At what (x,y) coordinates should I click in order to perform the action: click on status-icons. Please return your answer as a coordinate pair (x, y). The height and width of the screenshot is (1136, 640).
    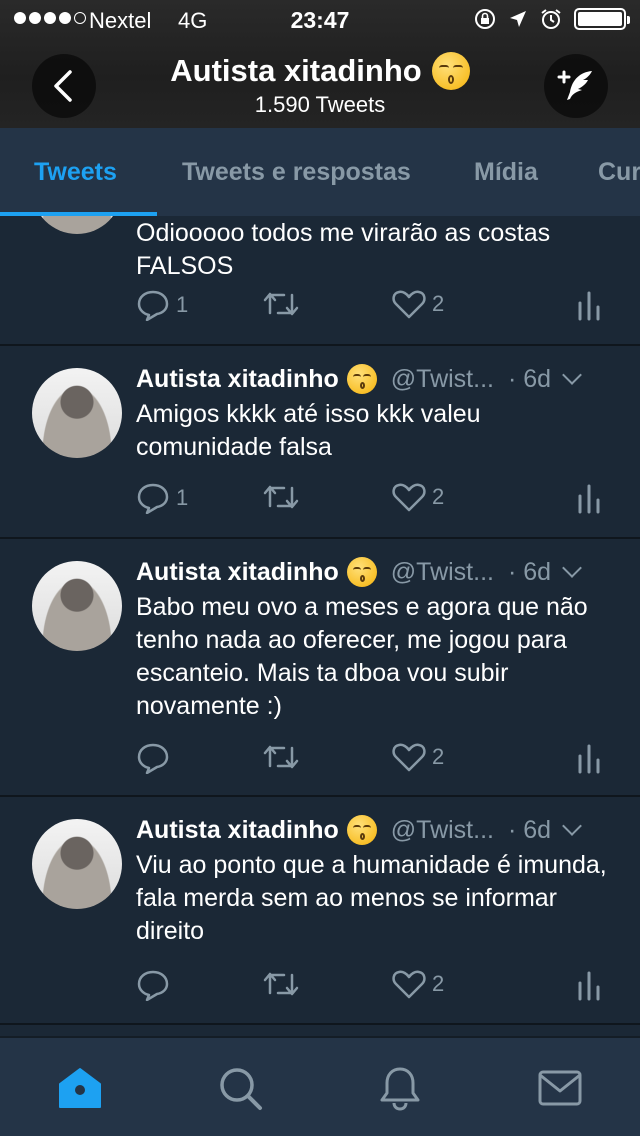
    Looking at the image, I should click on (552, 19).